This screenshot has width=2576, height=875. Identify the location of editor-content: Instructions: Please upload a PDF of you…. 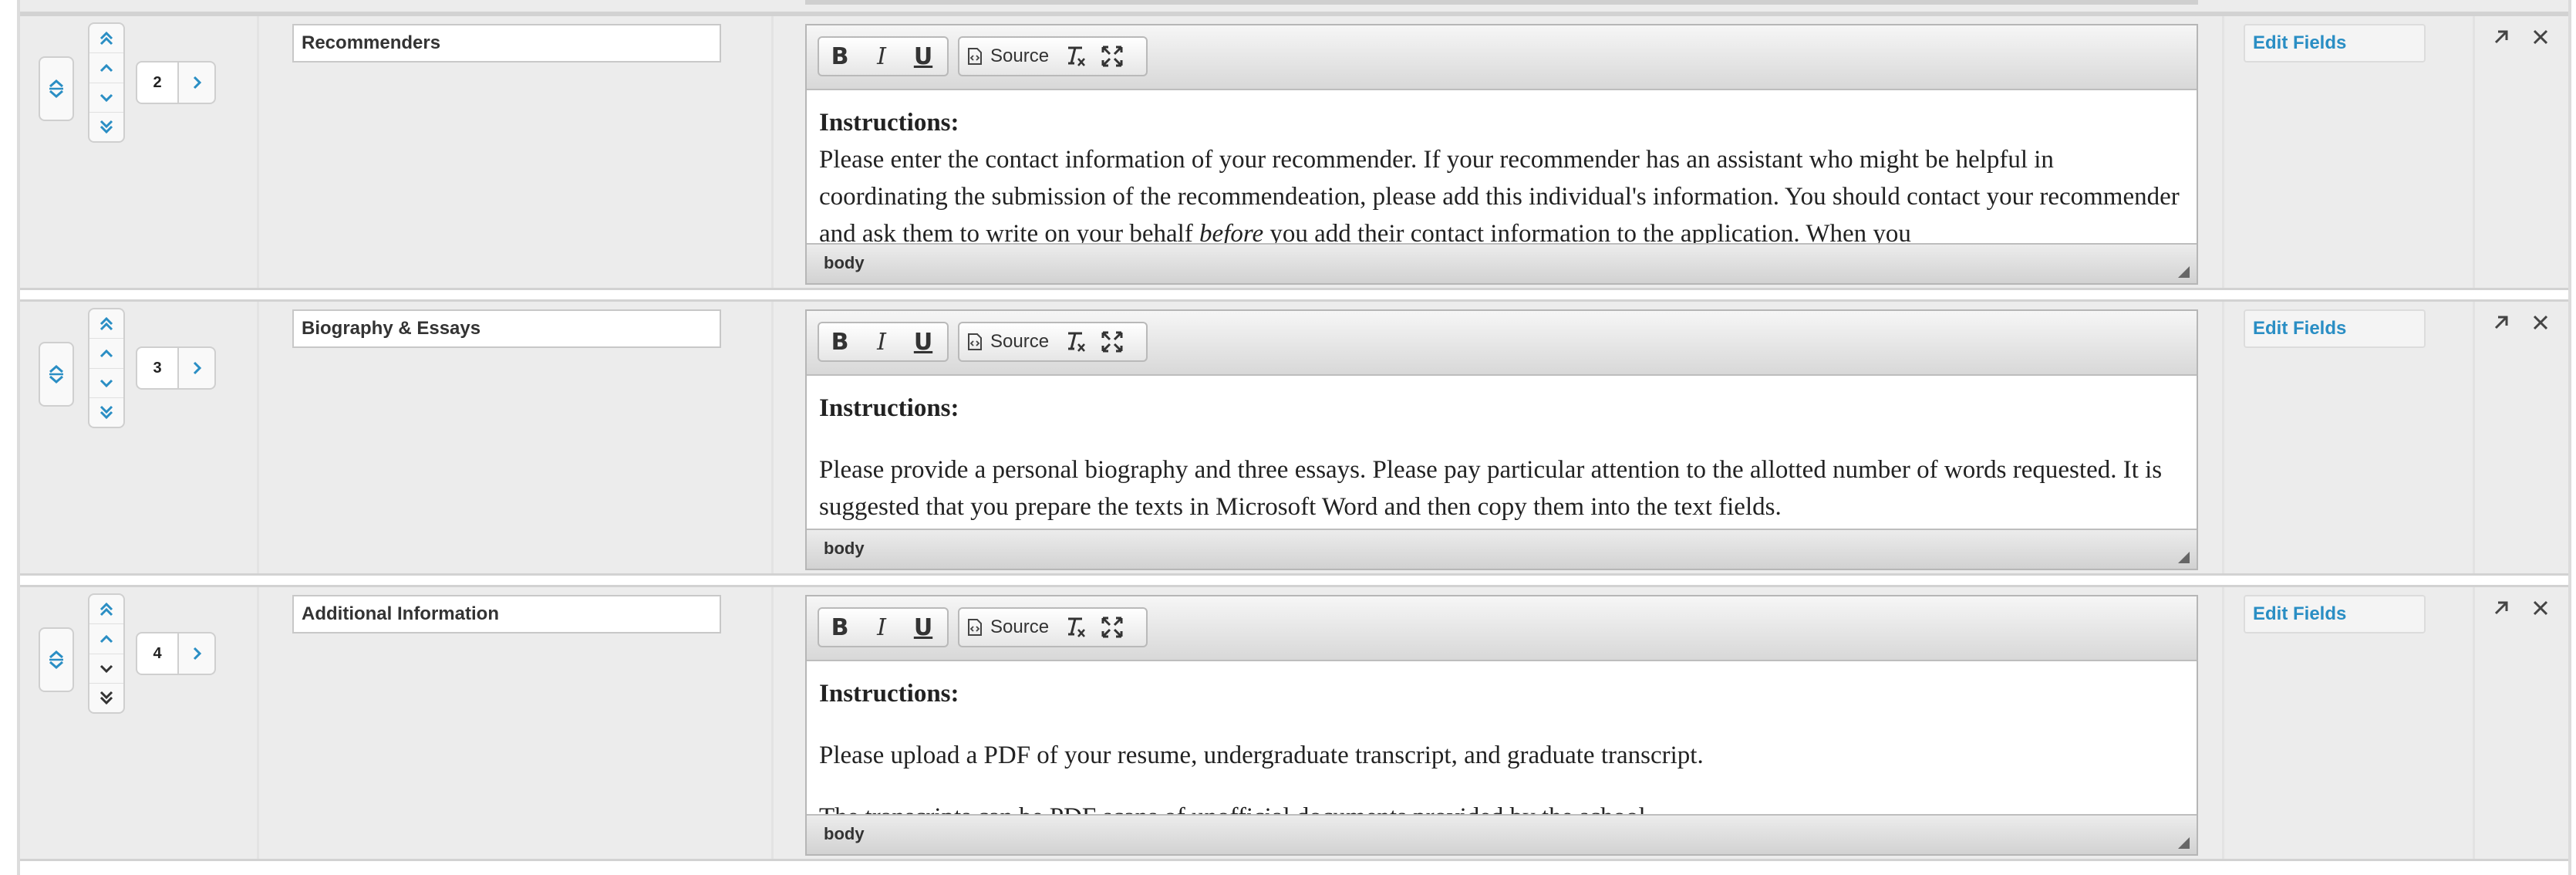
(1502, 737).